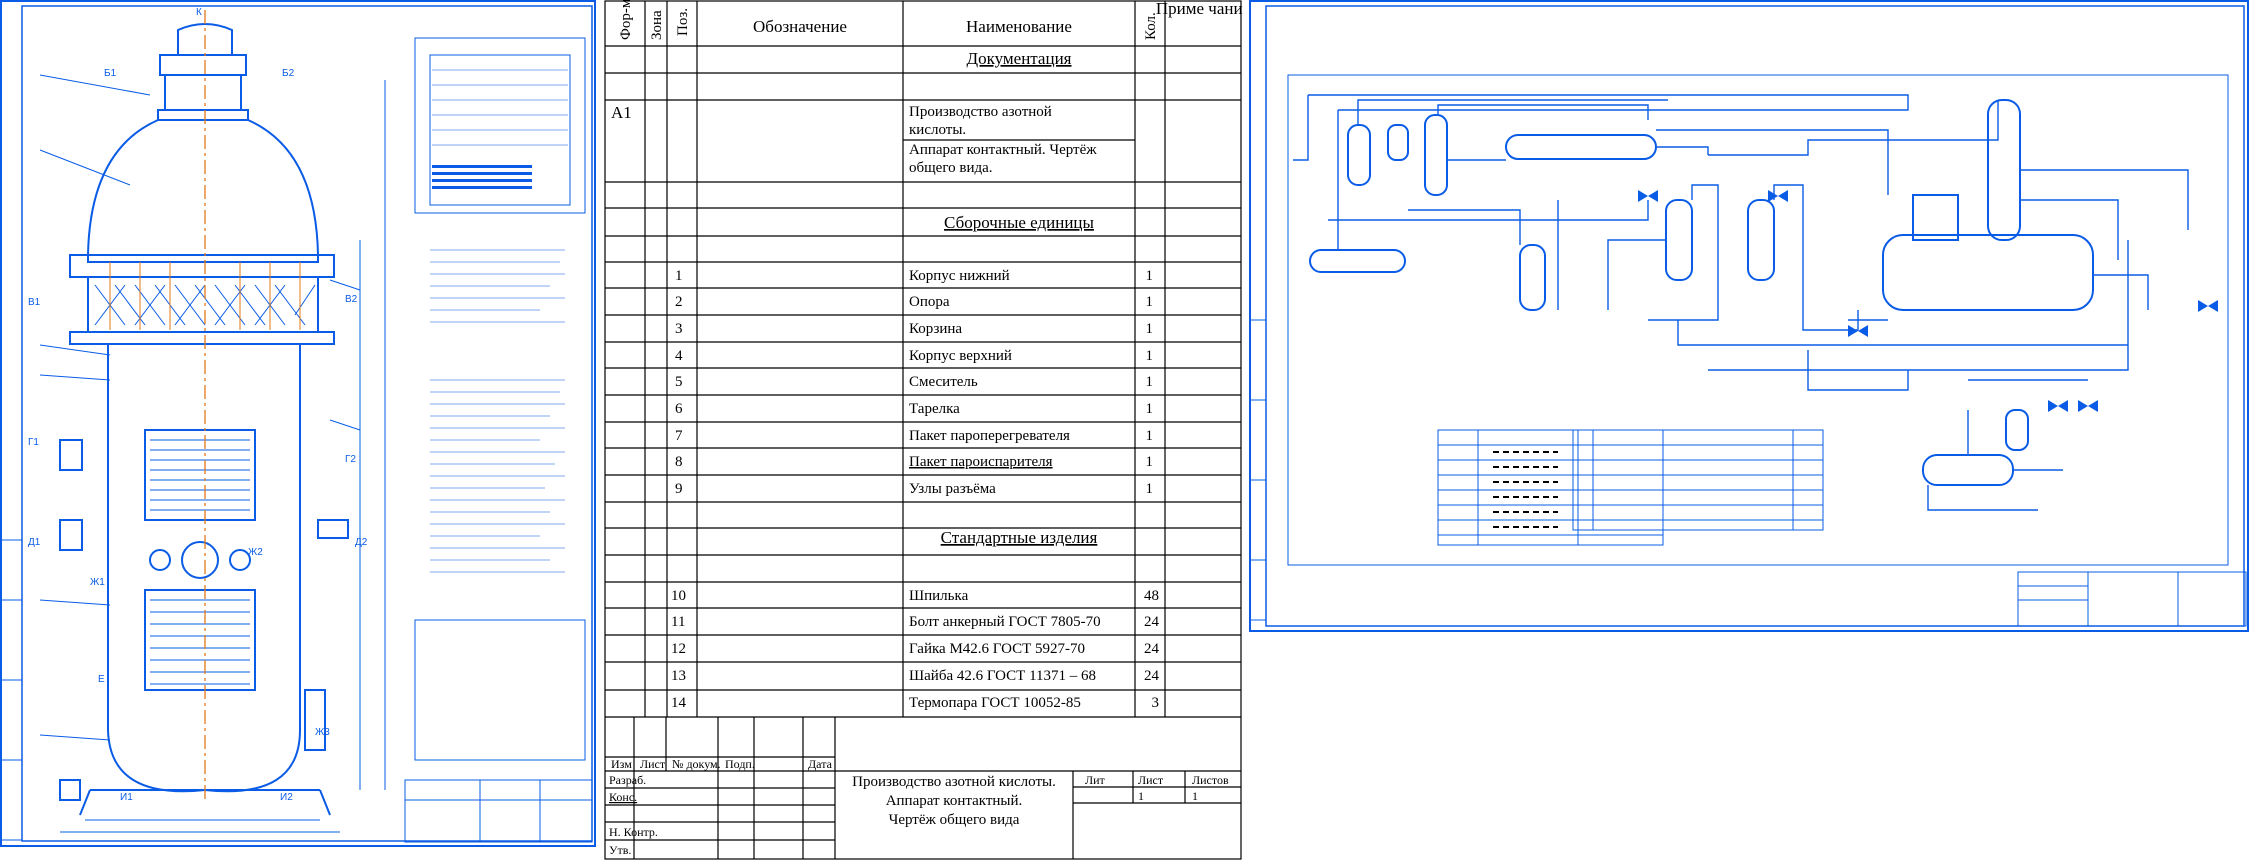  Describe the element at coordinates (937, 130) in the screenshot. I see `doc-line-2: кислоты.` at that location.